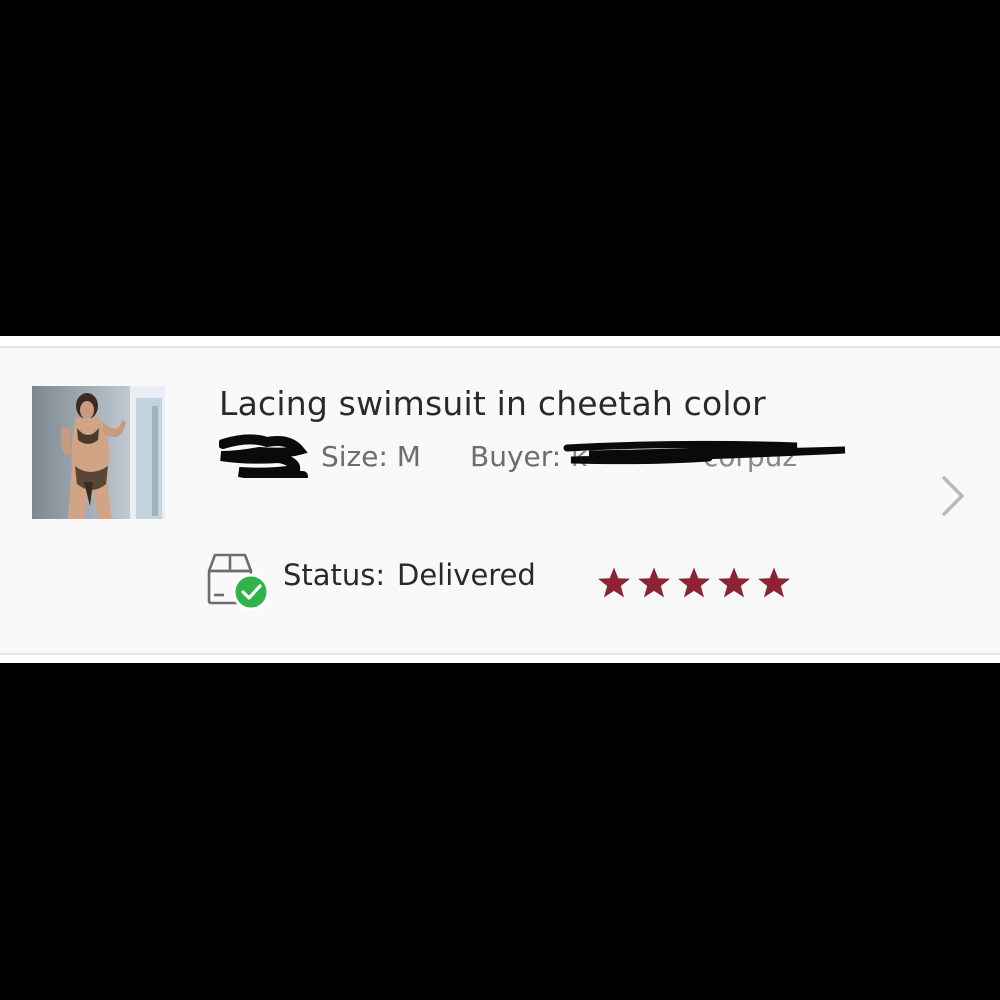 The height and width of the screenshot is (1000, 1000). What do you see at coordinates (516, 456) in the screenshot?
I see `buyer-label: Buyer:` at bounding box center [516, 456].